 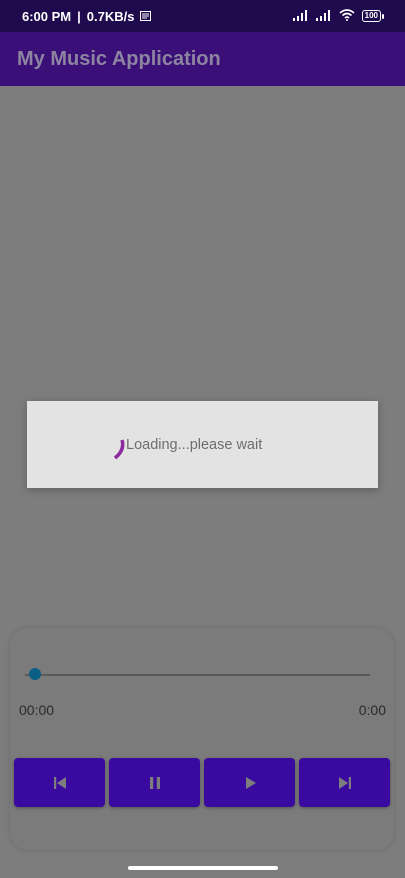 I want to click on current-time: 00:00, so click(x=37, y=710).